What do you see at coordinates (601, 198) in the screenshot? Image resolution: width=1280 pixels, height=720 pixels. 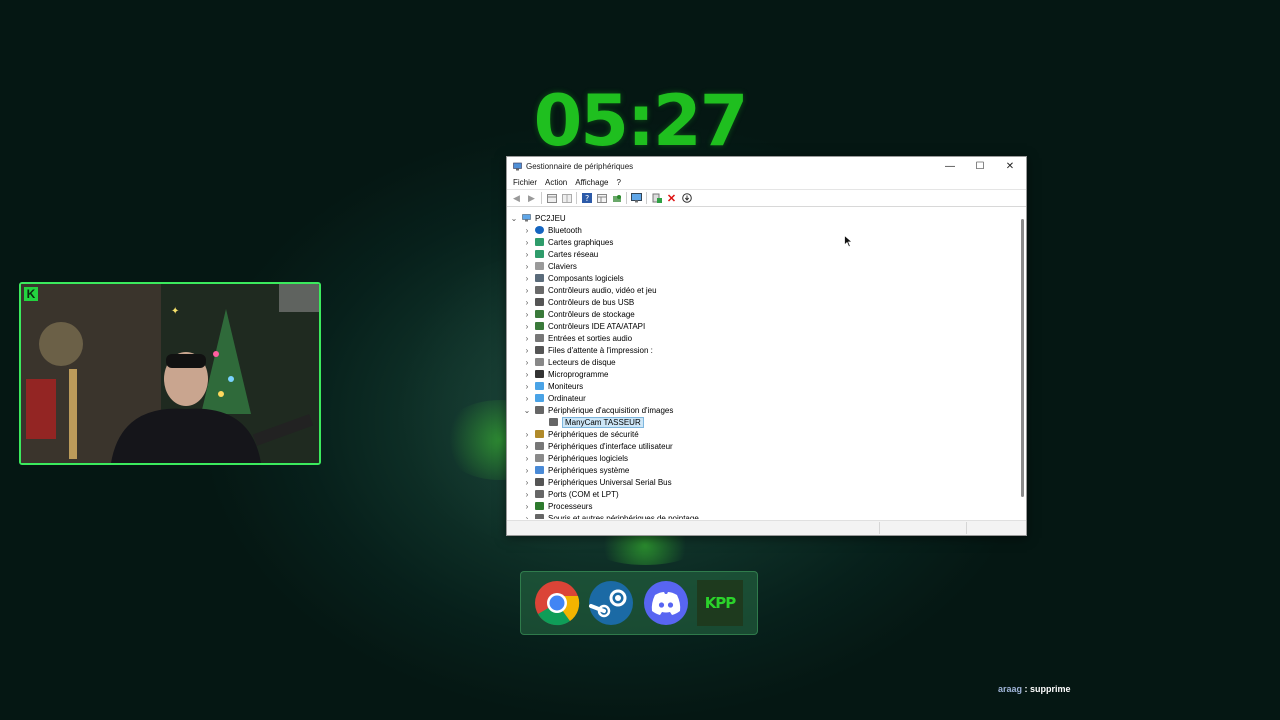 I see `properties-icon` at bounding box center [601, 198].